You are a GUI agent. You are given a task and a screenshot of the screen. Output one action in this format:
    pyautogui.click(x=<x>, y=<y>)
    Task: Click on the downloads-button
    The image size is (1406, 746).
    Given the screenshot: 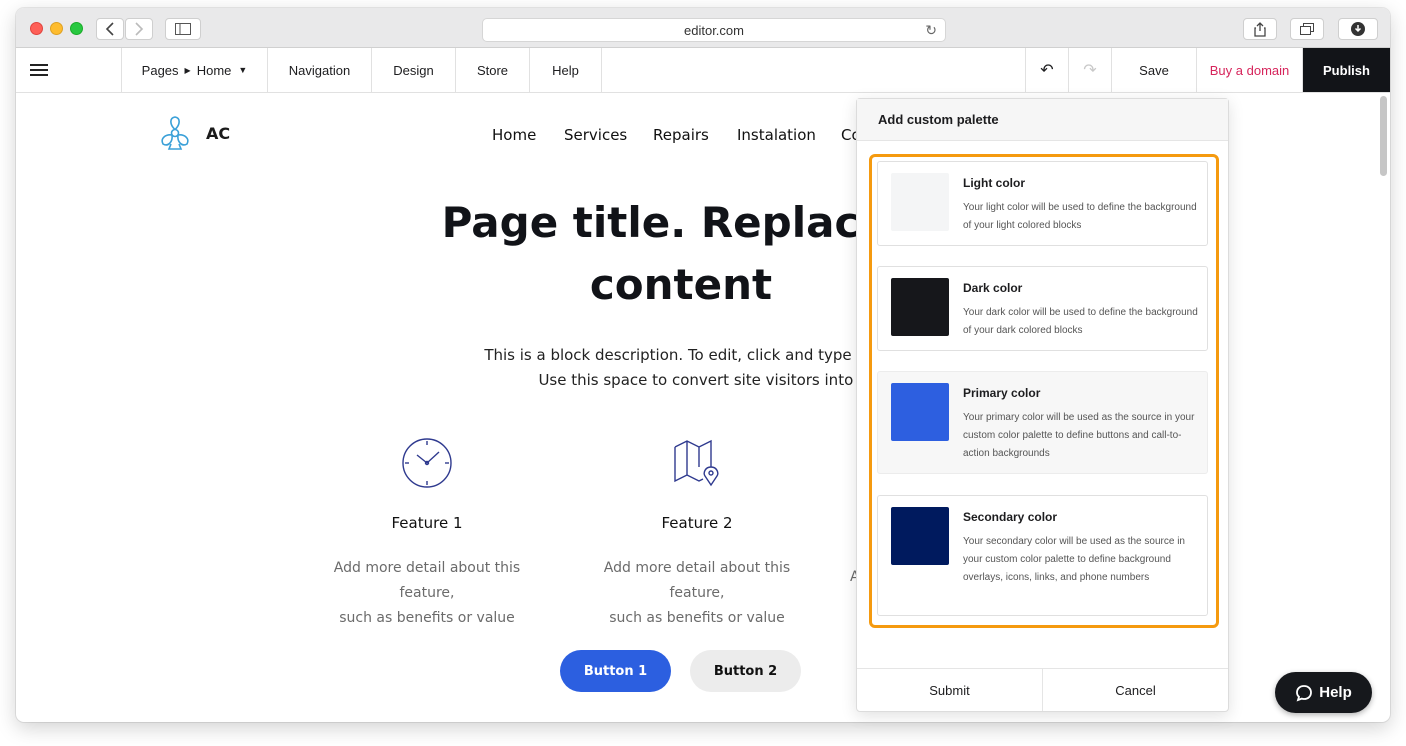 What is the action you would take?
    pyautogui.click(x=1358, y=29)
    